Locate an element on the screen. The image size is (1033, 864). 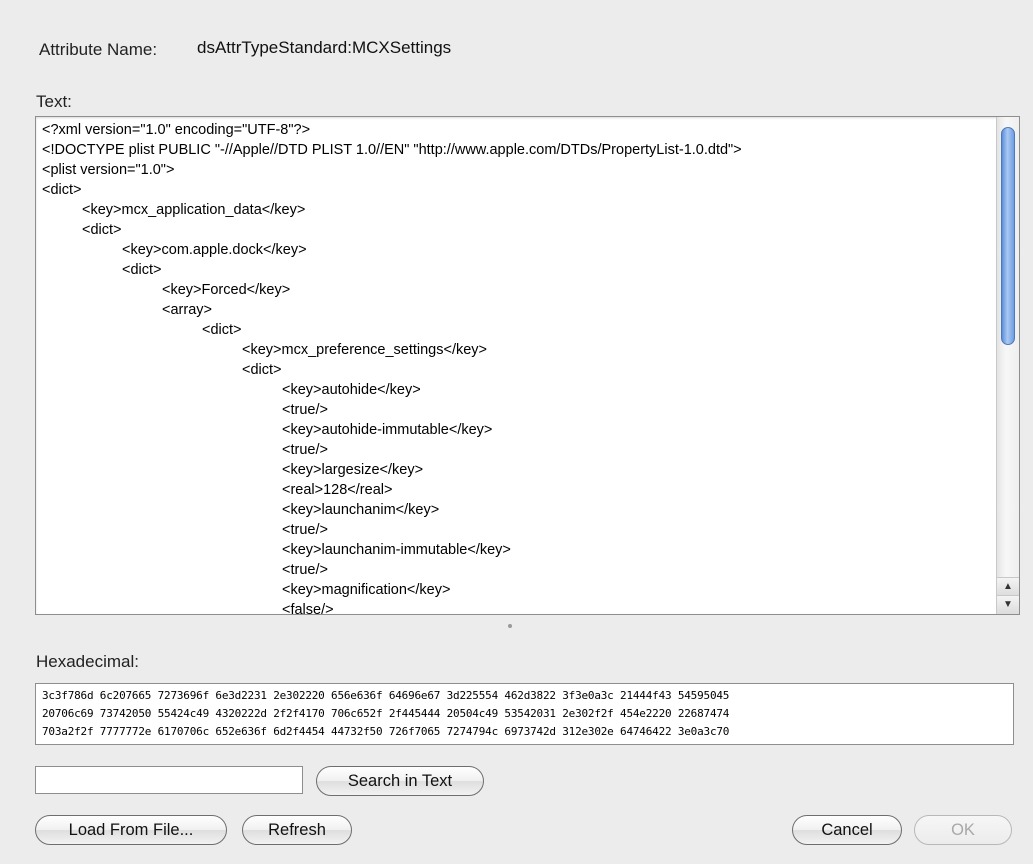
text-line: <key>Forced</key> is located at coordinates (226, 290).